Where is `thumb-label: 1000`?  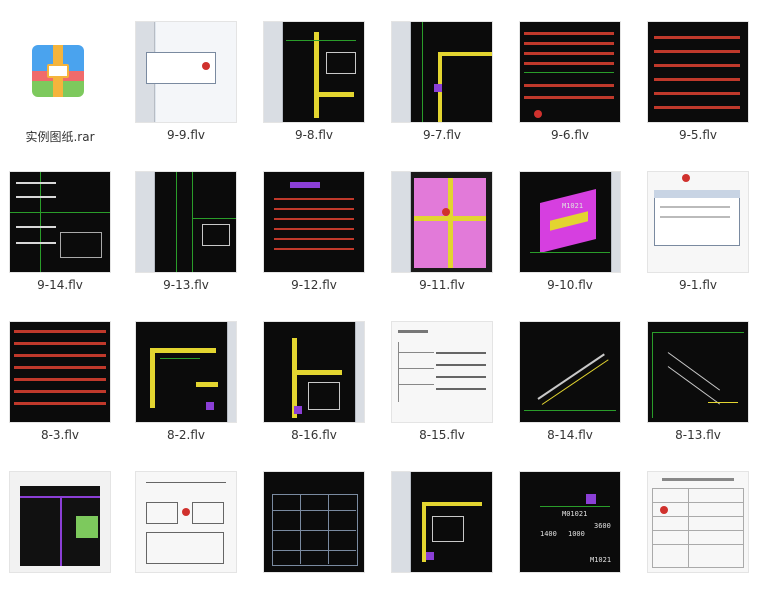
thumb-label: 1000 is located at coordinates (576, 534).